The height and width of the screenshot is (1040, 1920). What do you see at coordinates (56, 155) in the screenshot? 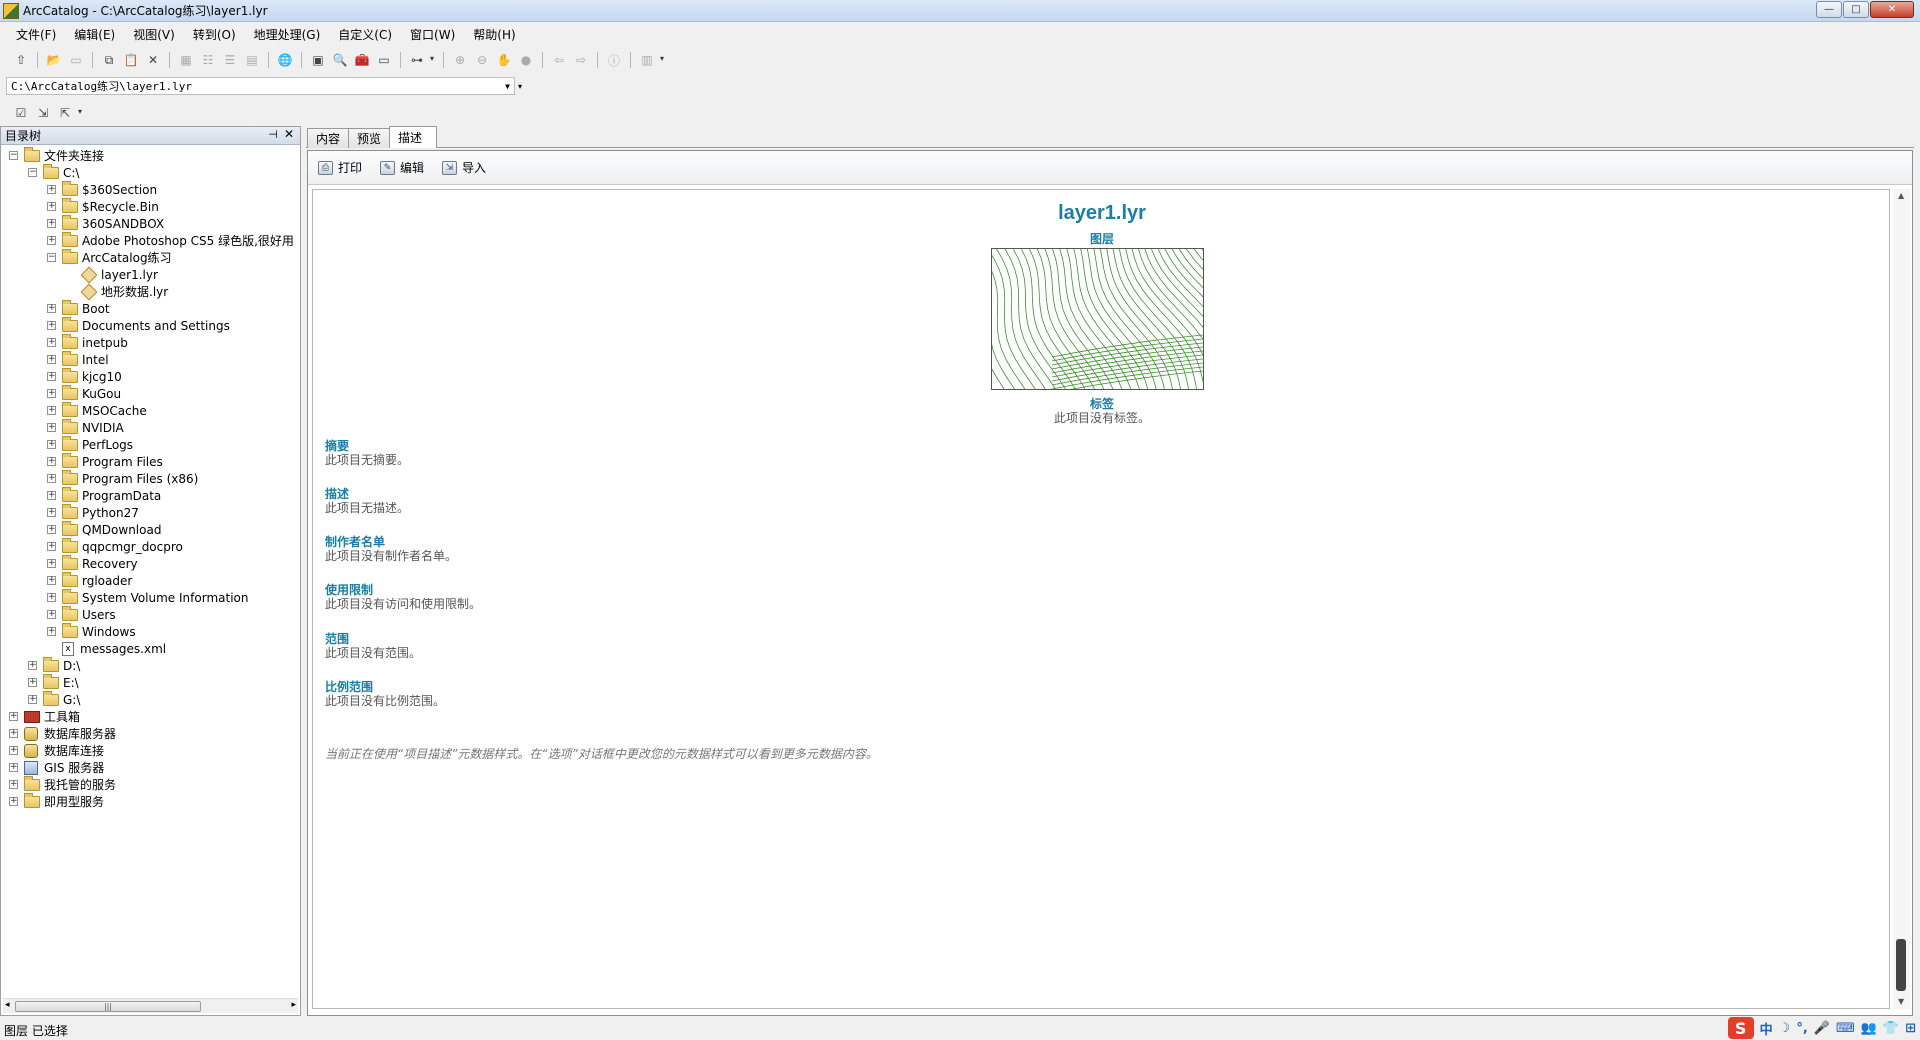
I see `tree-item: − 文件夹连接` at bounding box center [56, 155].